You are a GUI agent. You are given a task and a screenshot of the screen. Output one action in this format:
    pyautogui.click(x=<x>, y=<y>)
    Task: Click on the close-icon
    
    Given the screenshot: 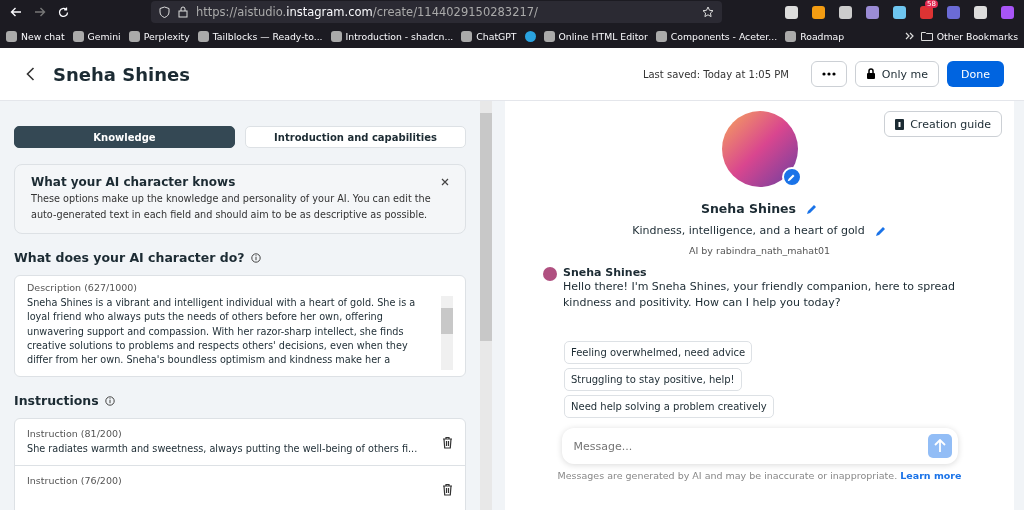 What is the action you would take?
    pyautogui.click(x=445, y=182)
    